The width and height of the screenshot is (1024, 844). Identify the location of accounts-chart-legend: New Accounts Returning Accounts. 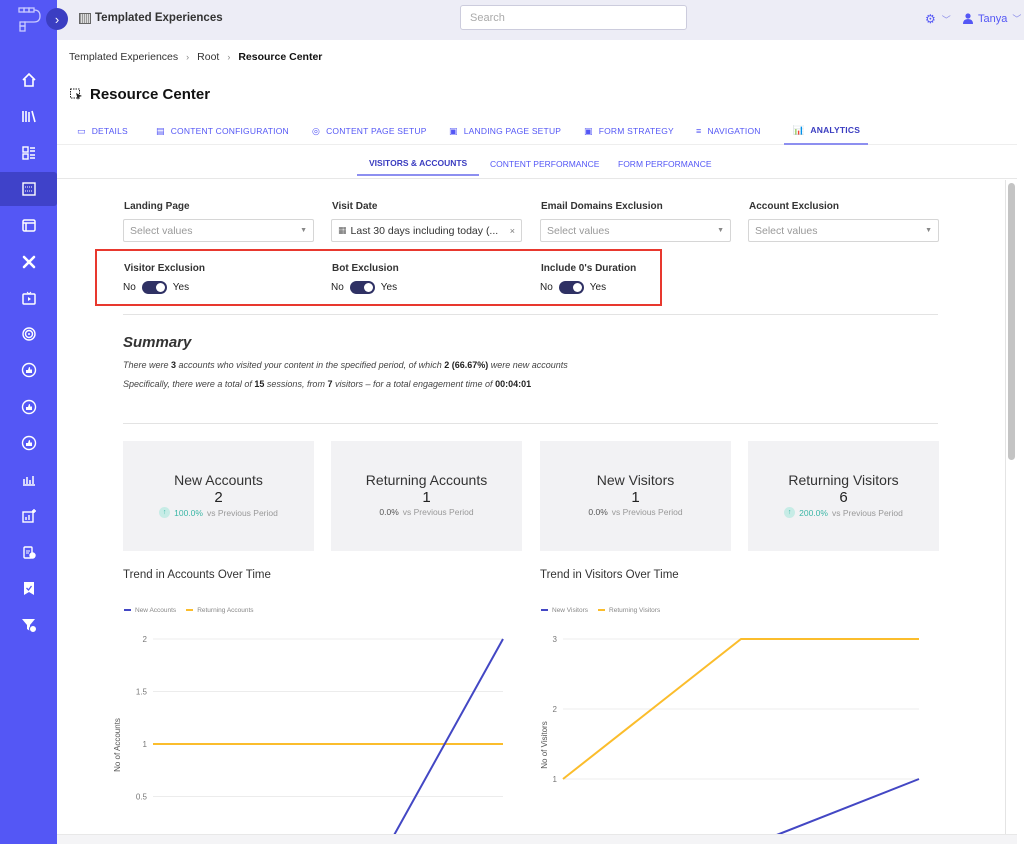
(189, 610).